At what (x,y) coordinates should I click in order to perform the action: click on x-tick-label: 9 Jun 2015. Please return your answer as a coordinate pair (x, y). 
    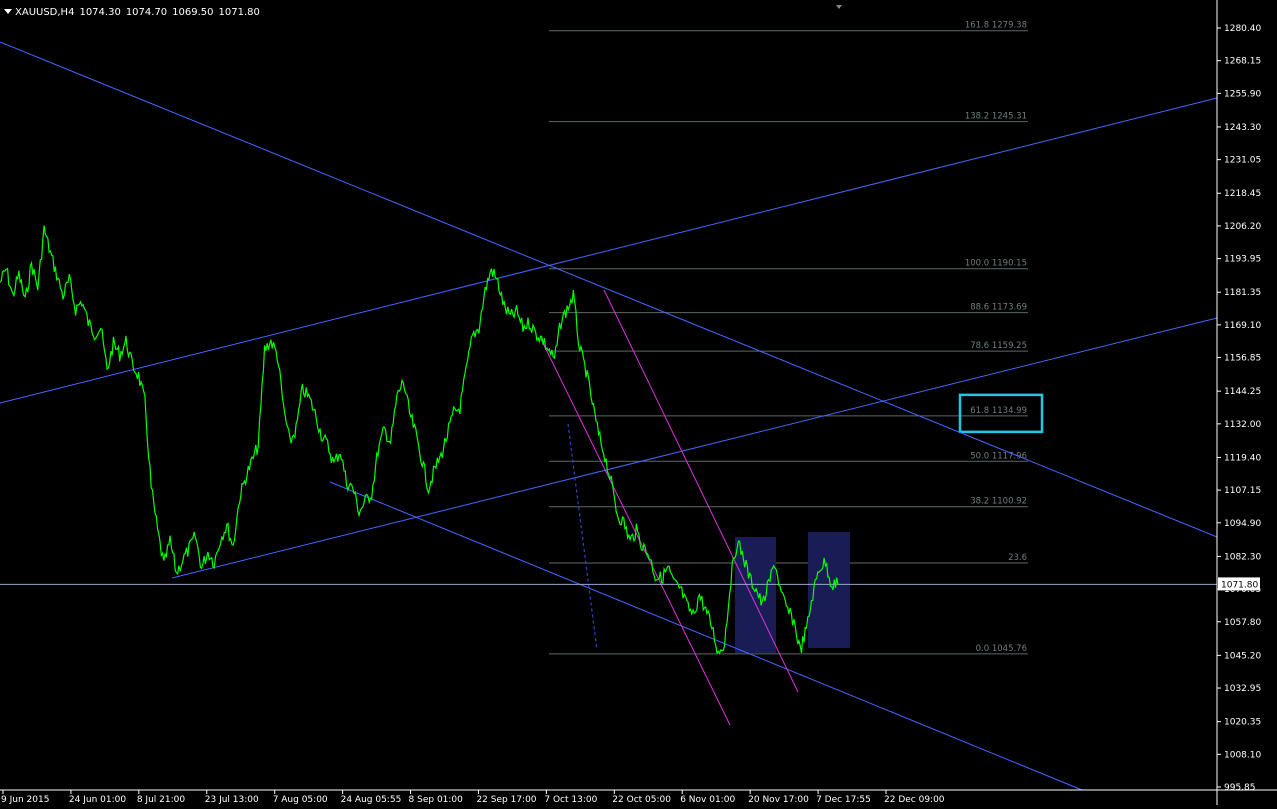
    Looking at the image, I should click on (25, 800).